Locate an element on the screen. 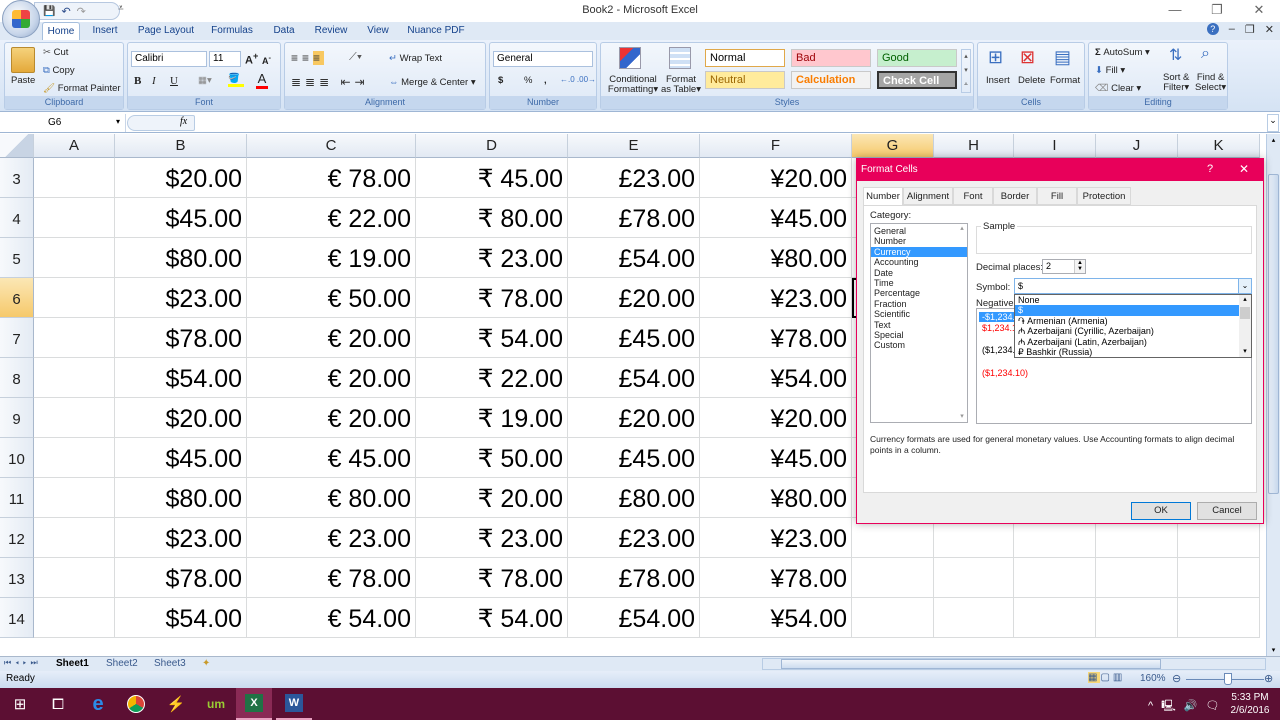 The height and width of the screenshot is (720, 1280). zoom-in-icon: ⊕ is located at coordinates (1268, 678).